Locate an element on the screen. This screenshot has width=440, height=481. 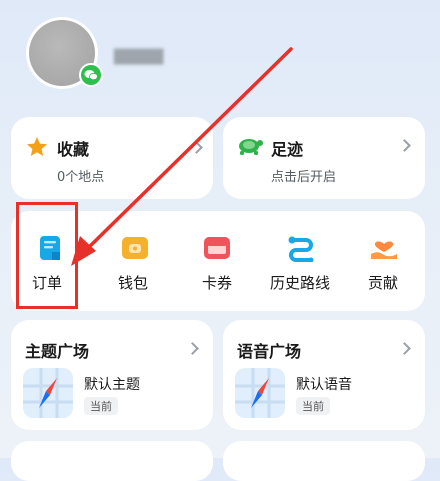
theme-item-label: 默认主题 is located at coordinates (112, 385).